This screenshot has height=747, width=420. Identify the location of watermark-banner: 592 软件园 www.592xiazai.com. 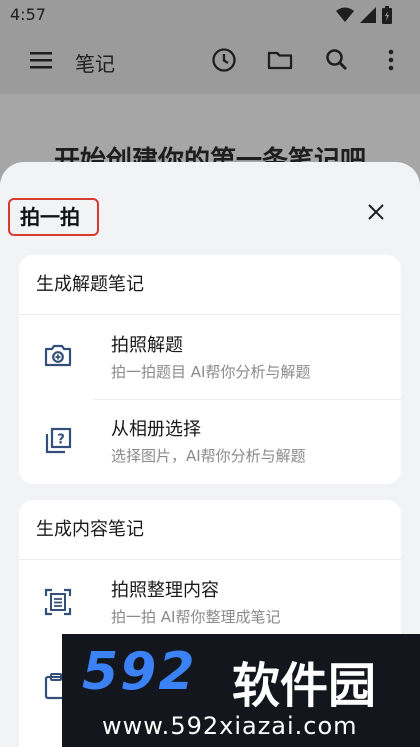
(241, 690).